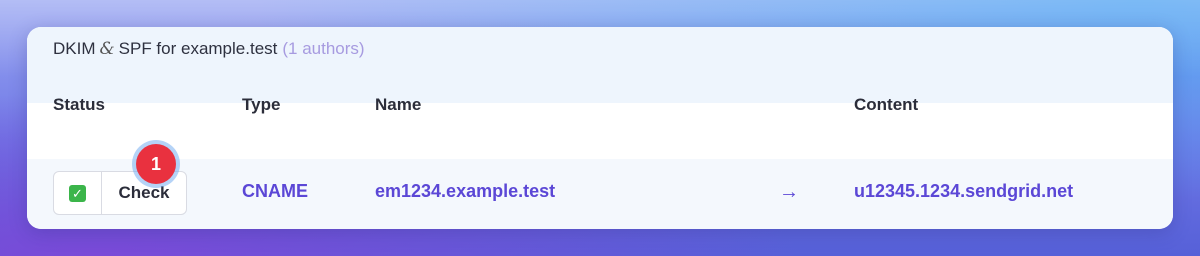 The image size is (1200, 256). I want to click on title-ampersand: &, so click(107, 49).